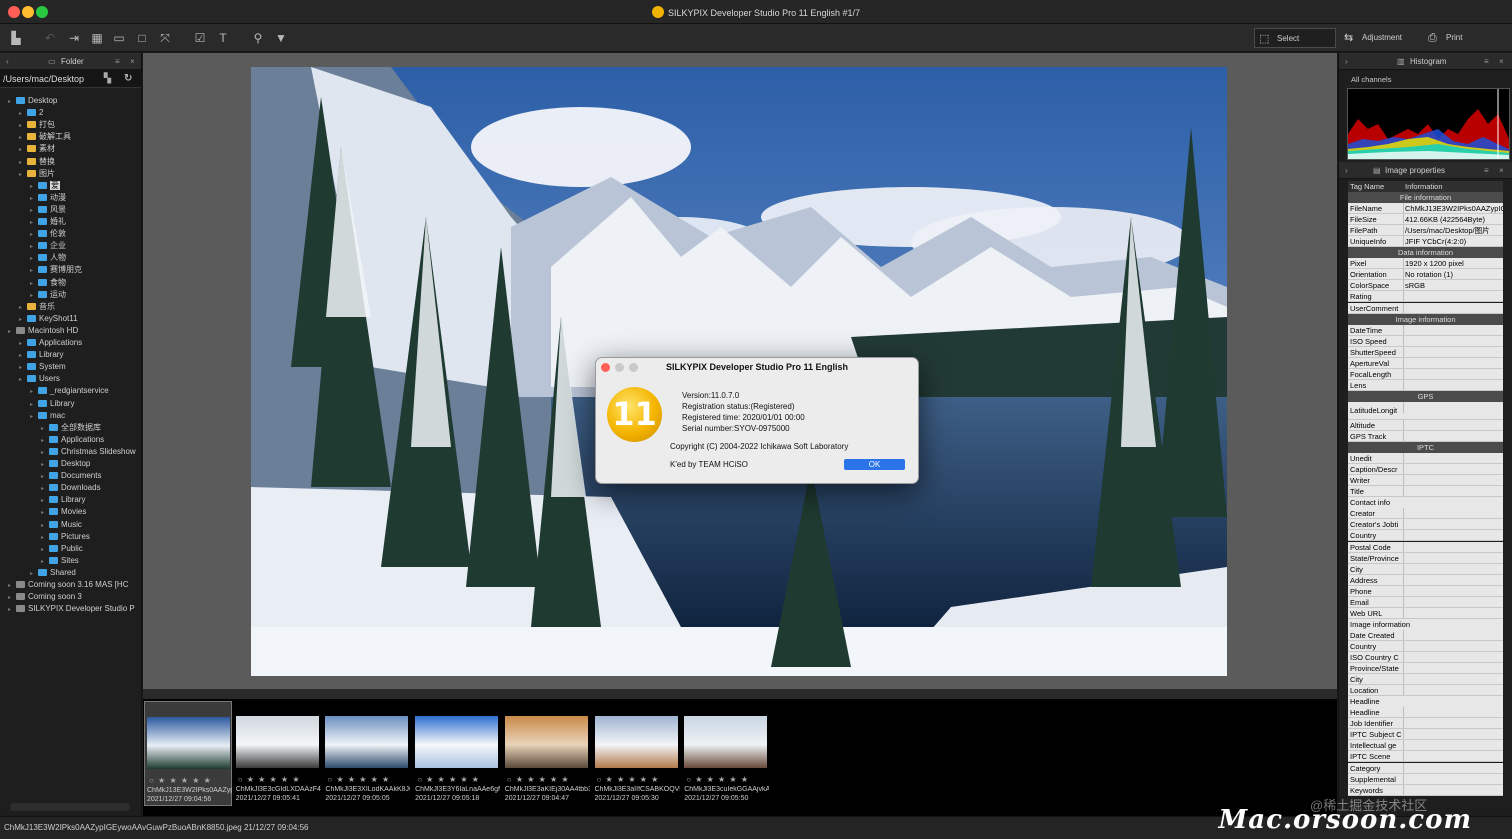  I want to click on property-row: FocalLength, so click(1425, 374).